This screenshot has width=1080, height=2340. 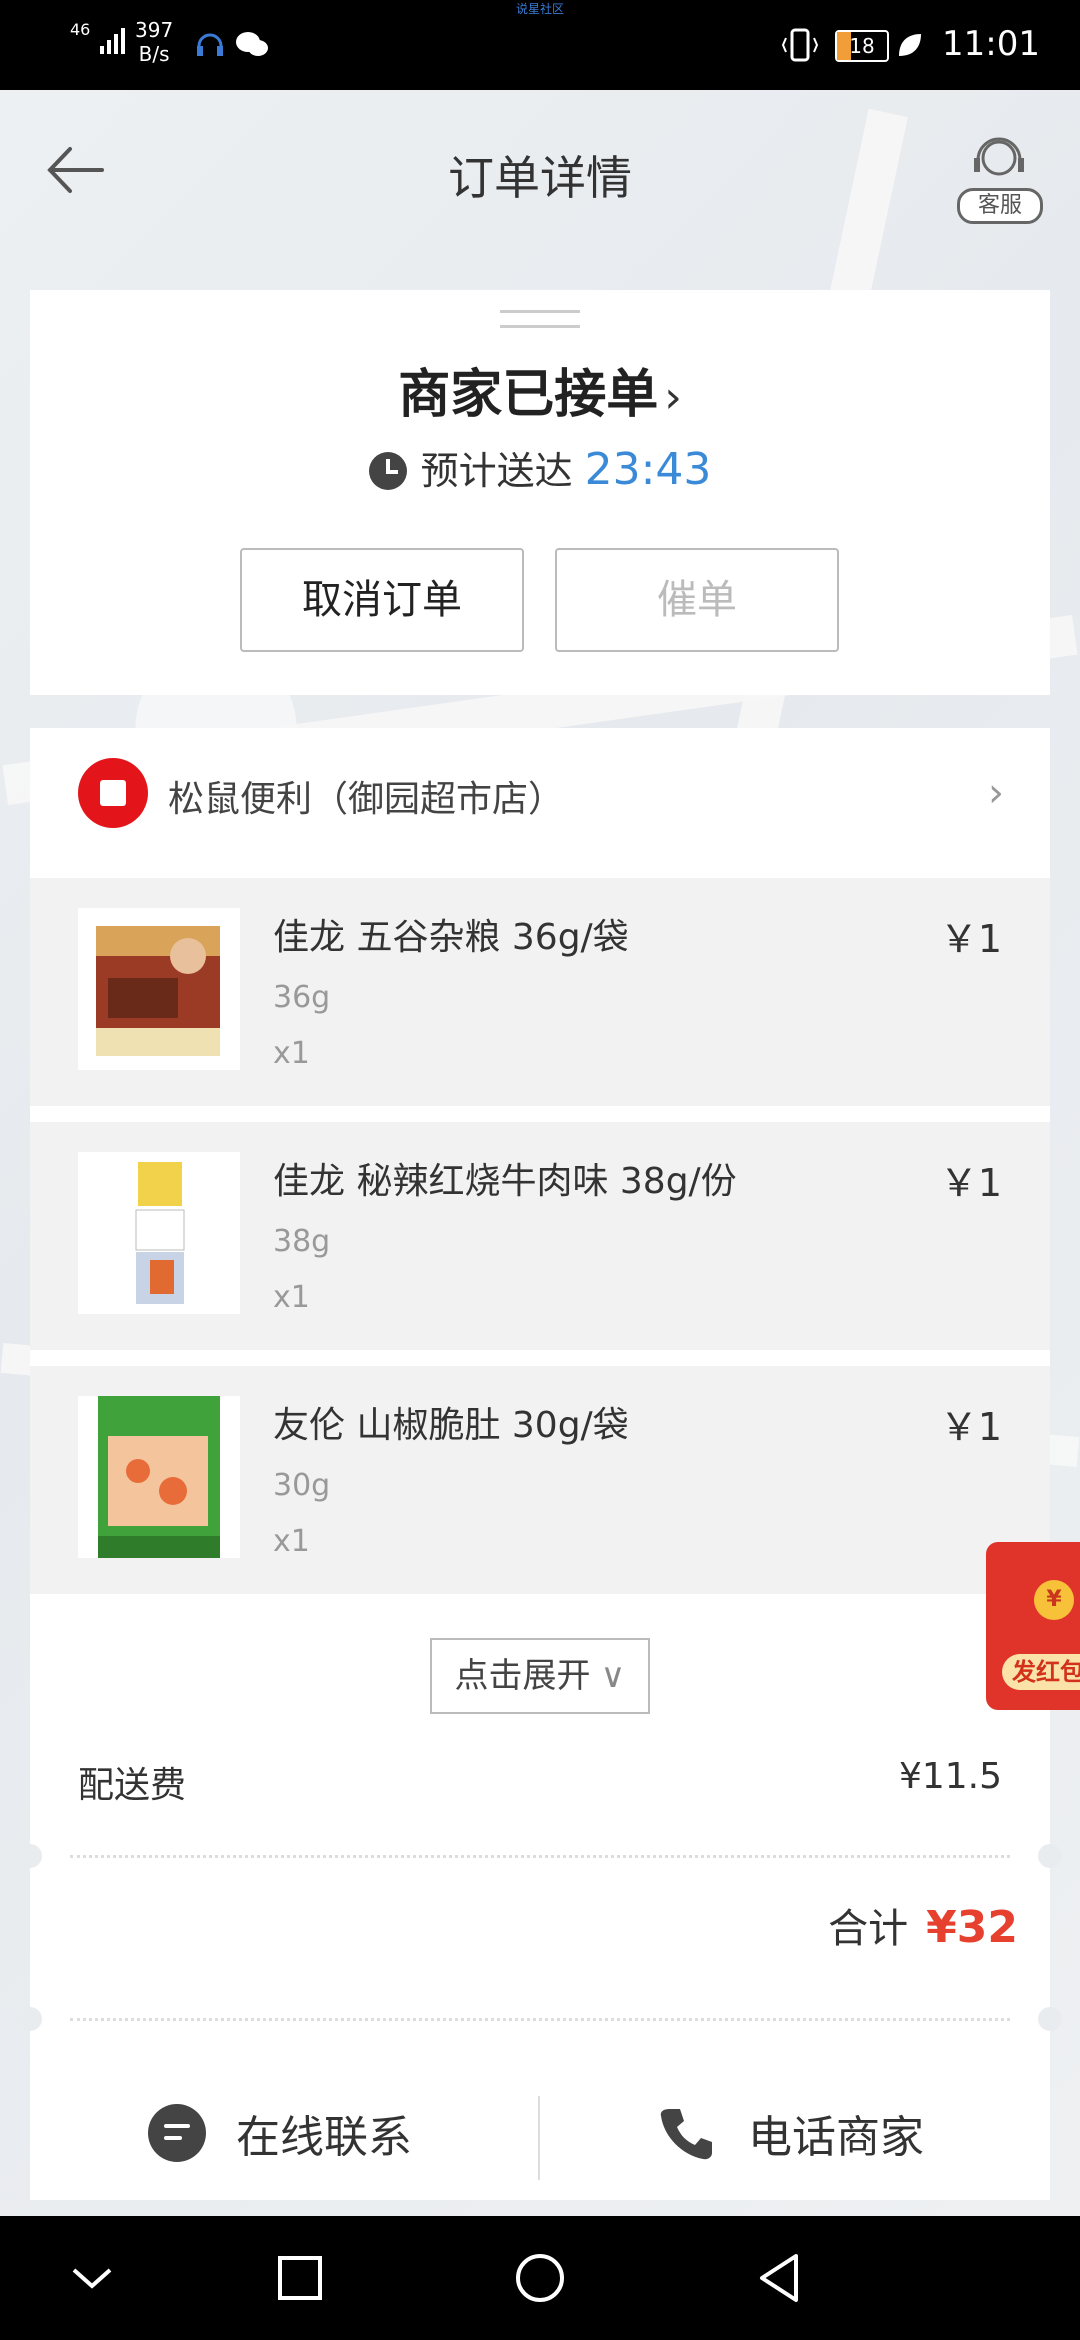 What do you see at coordinates (496, 471) in the screenshot?
I see `eta-label: 预计送达` at bounding box center [496, 471].